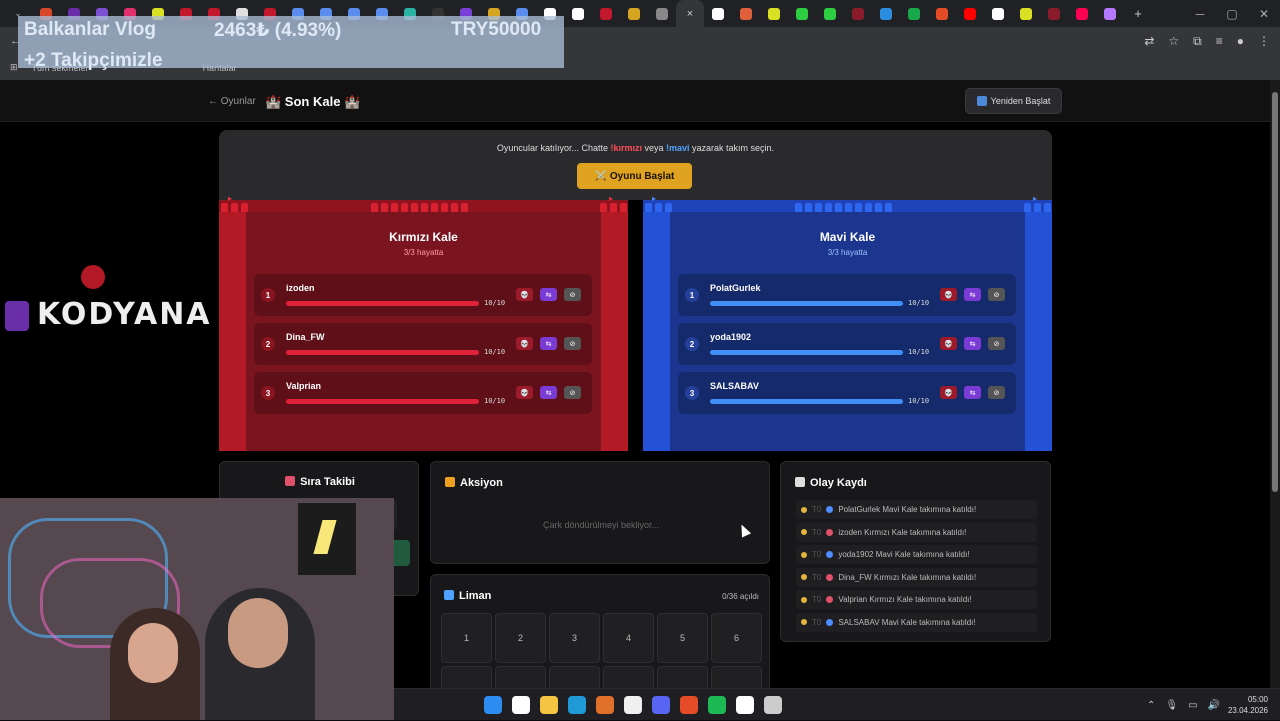 The width and height of the screenshot is (1280, 721). What do you see at coordinates (1171, 705) in the screenshot?
I see `microphone-icon: 🎙` at bounding box center [1171, 705].